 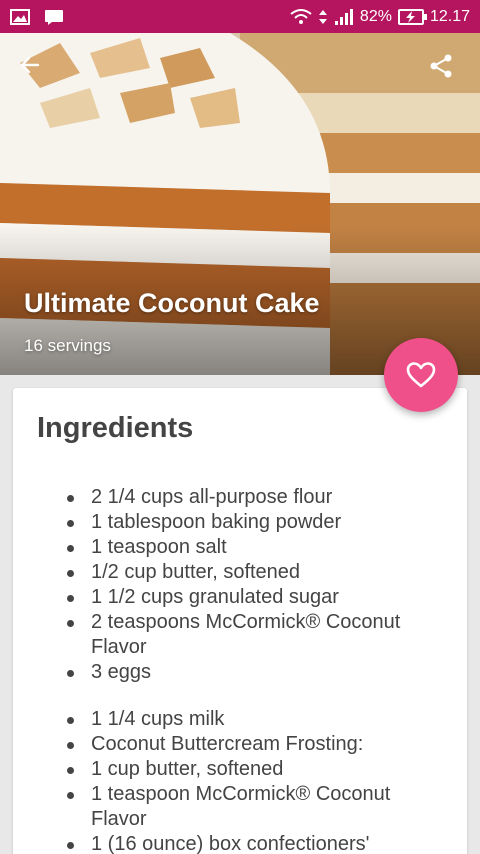 What do you see at coordinates (441, 66) in the screenshot?
I see `share-icon` at bounding box center [441, 66].